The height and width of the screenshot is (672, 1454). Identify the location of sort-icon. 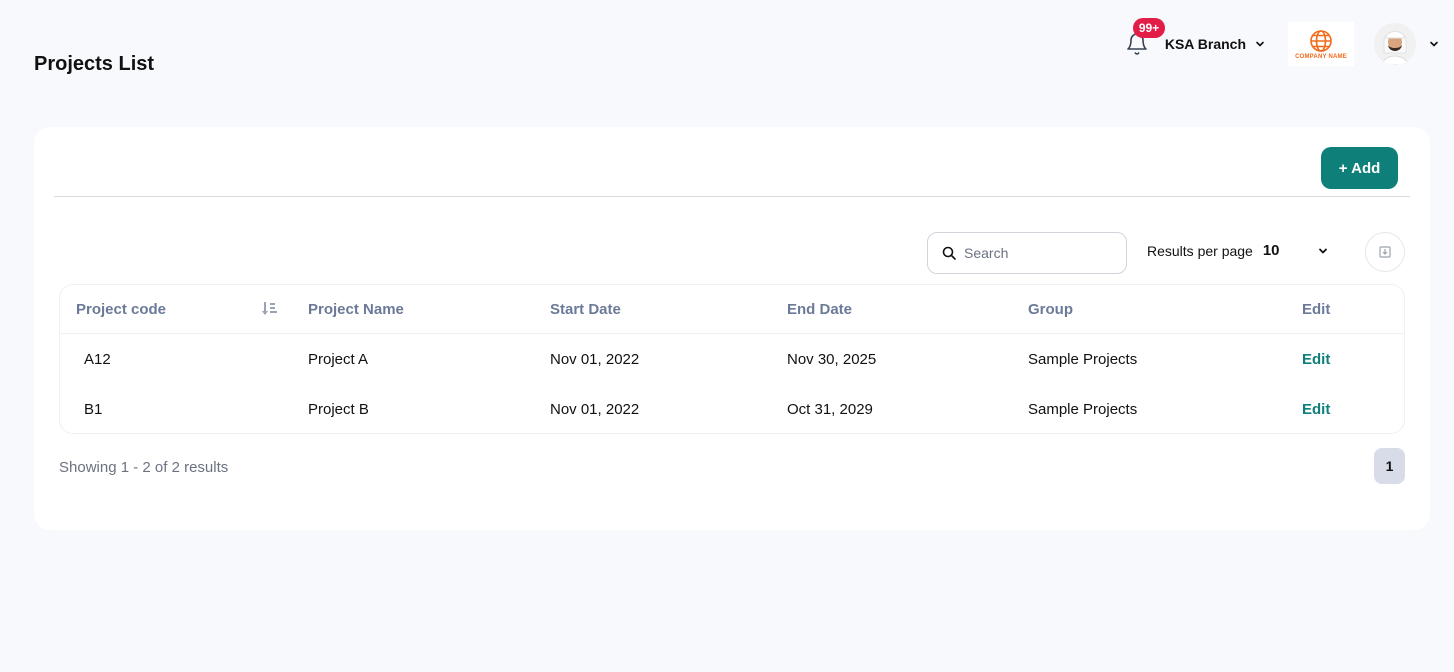
(270, 309).